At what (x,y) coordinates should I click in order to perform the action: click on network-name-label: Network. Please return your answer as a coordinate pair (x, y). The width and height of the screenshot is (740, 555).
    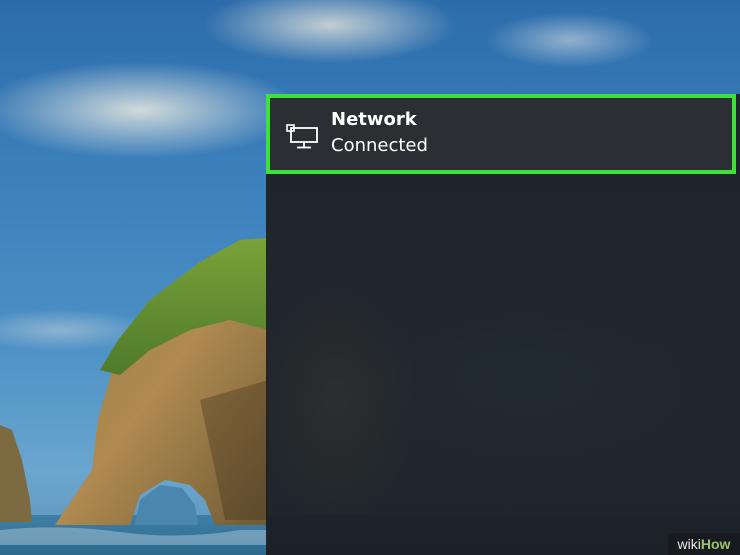
    Looking at the image, I should click on (374, 119).